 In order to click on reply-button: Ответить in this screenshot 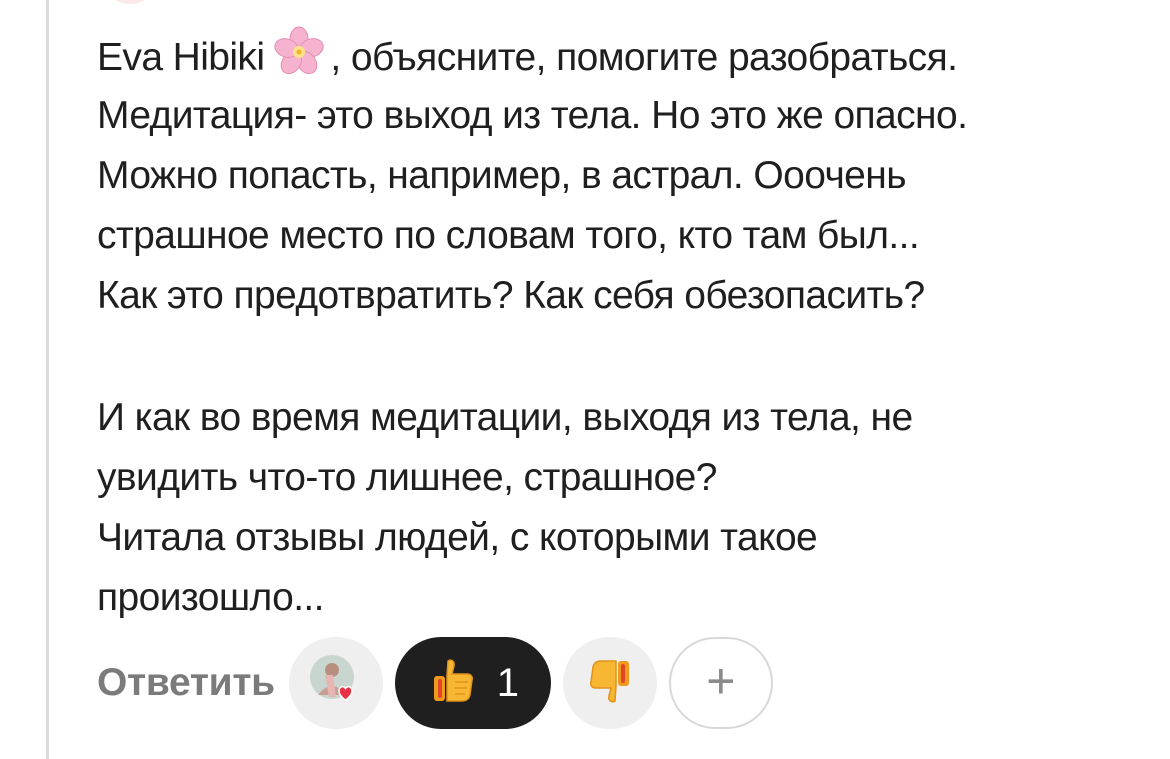, I will do `click(186, 683)`.